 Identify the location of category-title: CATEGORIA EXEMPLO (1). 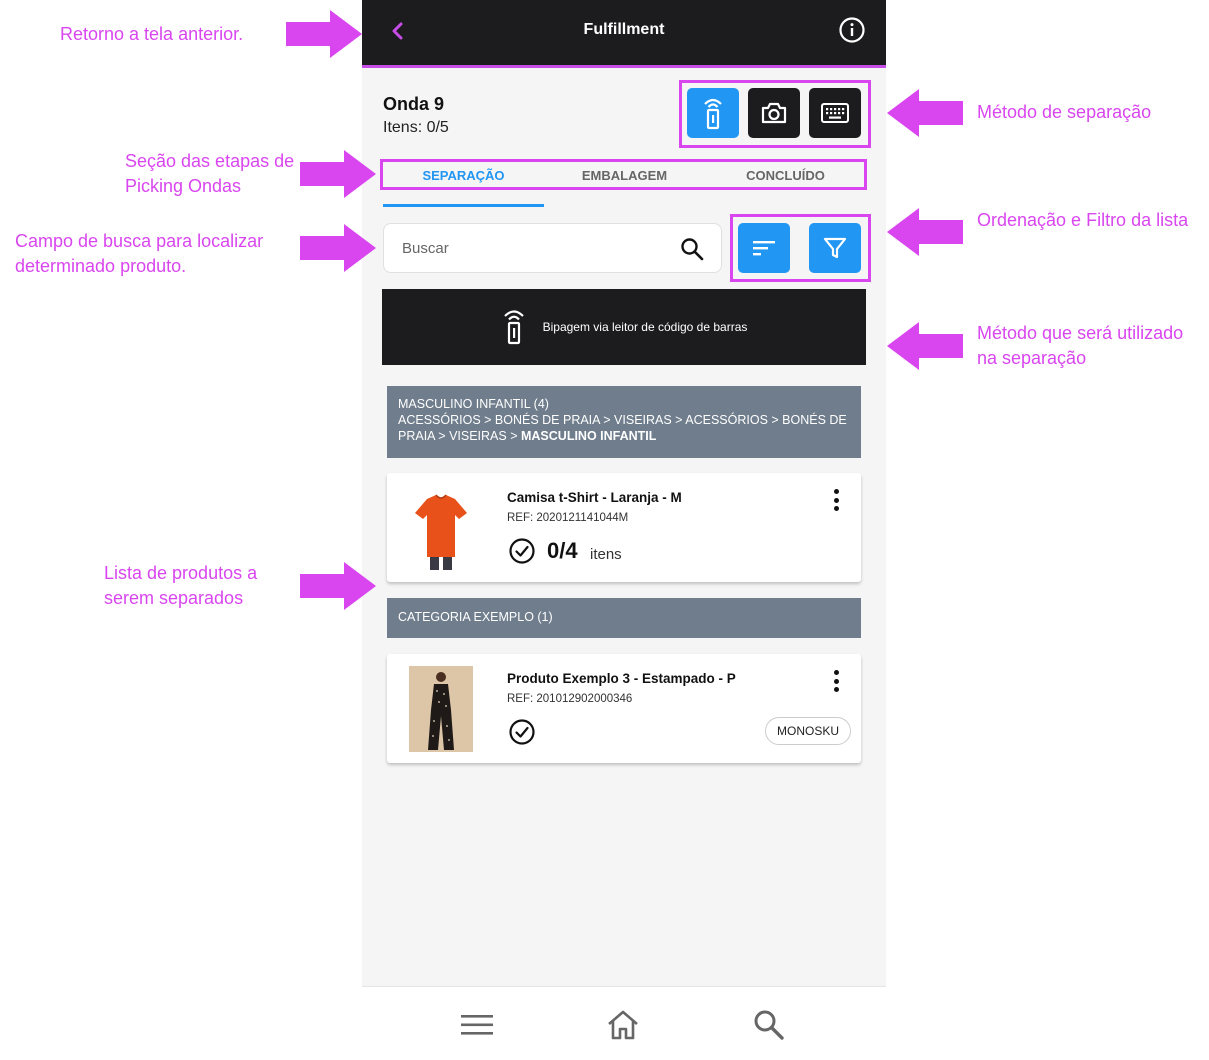
(475, 617).